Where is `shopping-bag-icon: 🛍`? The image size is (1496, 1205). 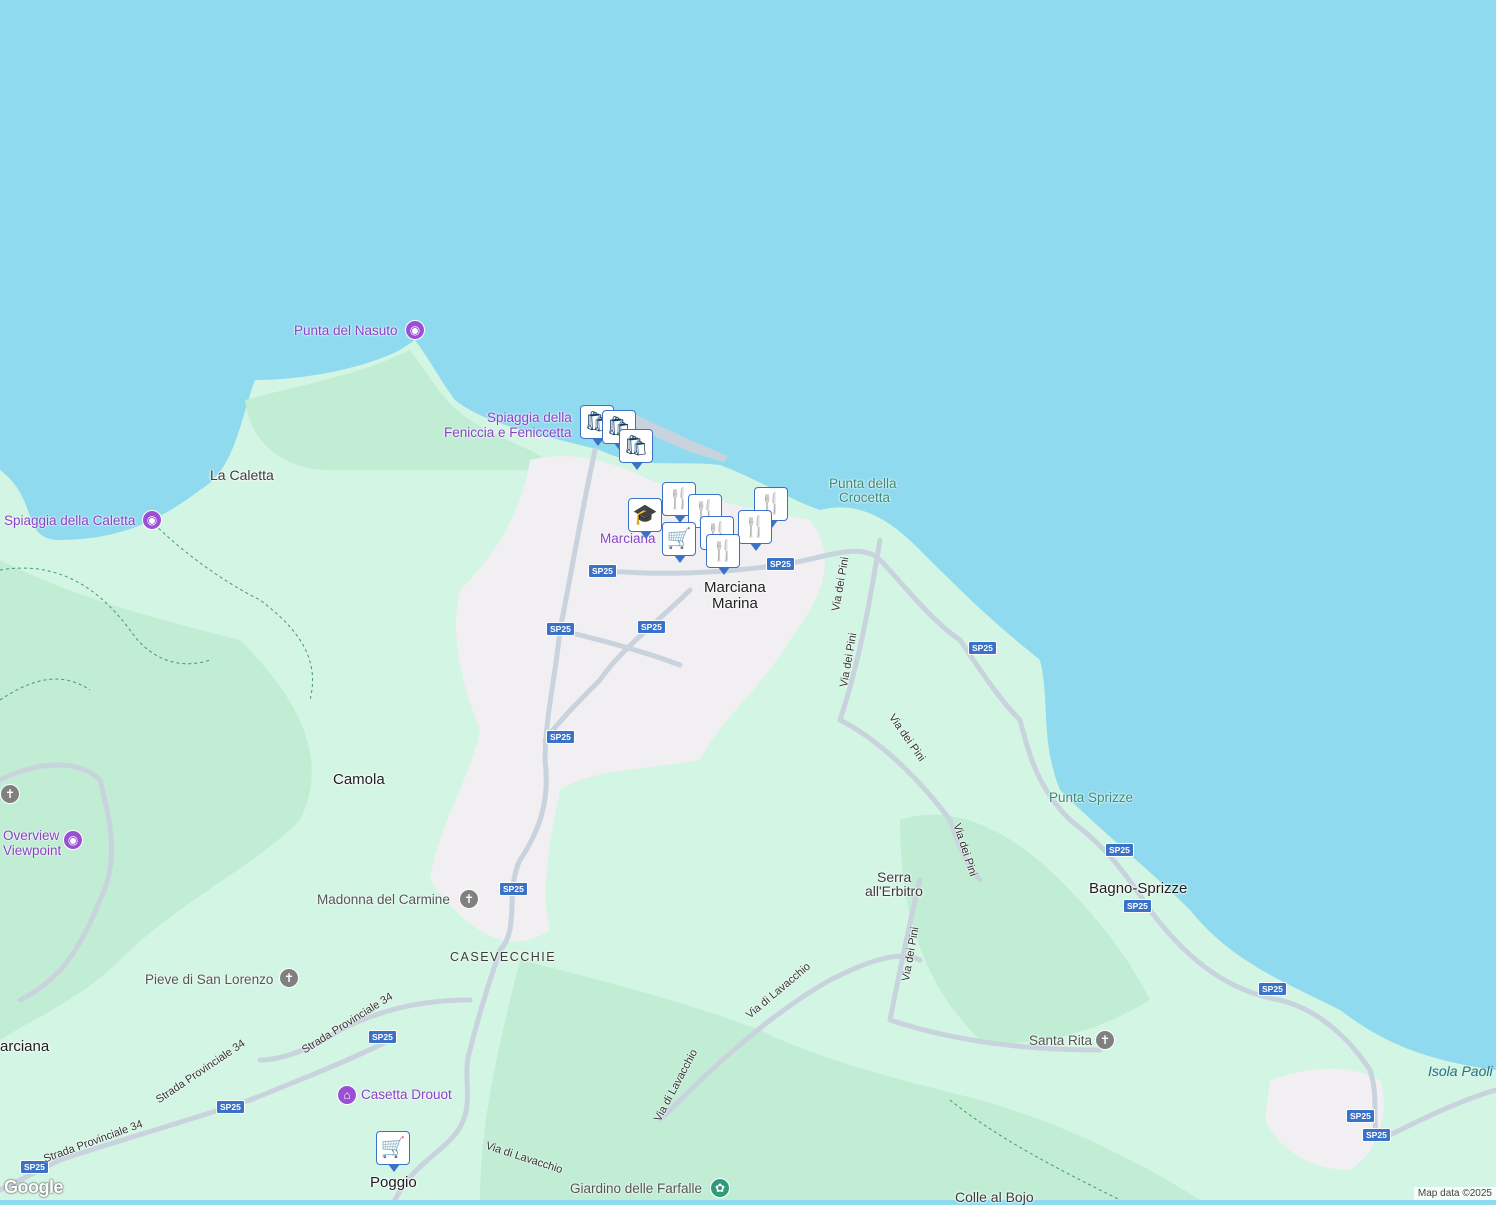
shopping-bag-icon: 🛍 is located at coordinates (636, 446).